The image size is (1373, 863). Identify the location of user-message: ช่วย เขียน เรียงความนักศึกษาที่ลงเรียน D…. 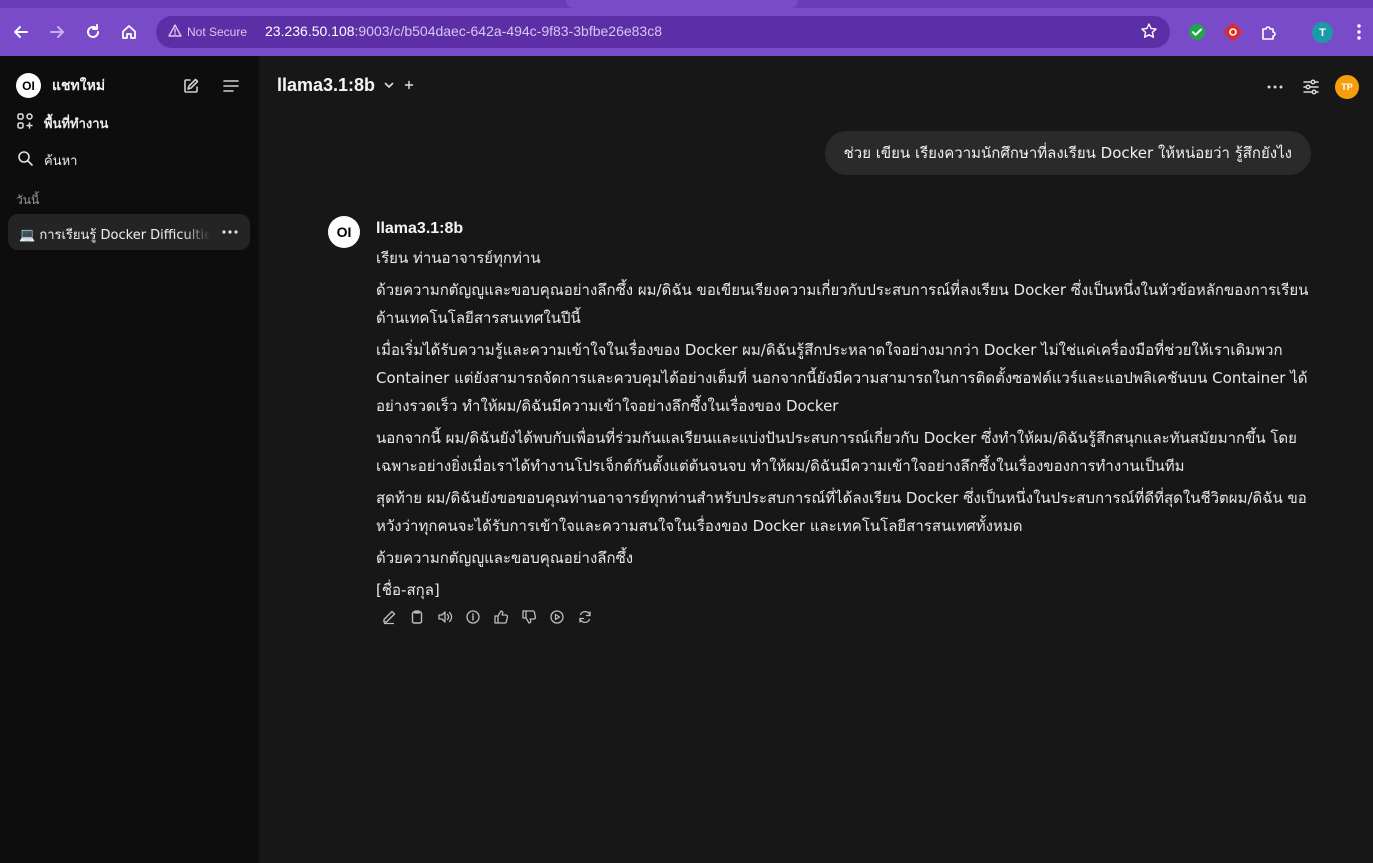
(1067, 153).